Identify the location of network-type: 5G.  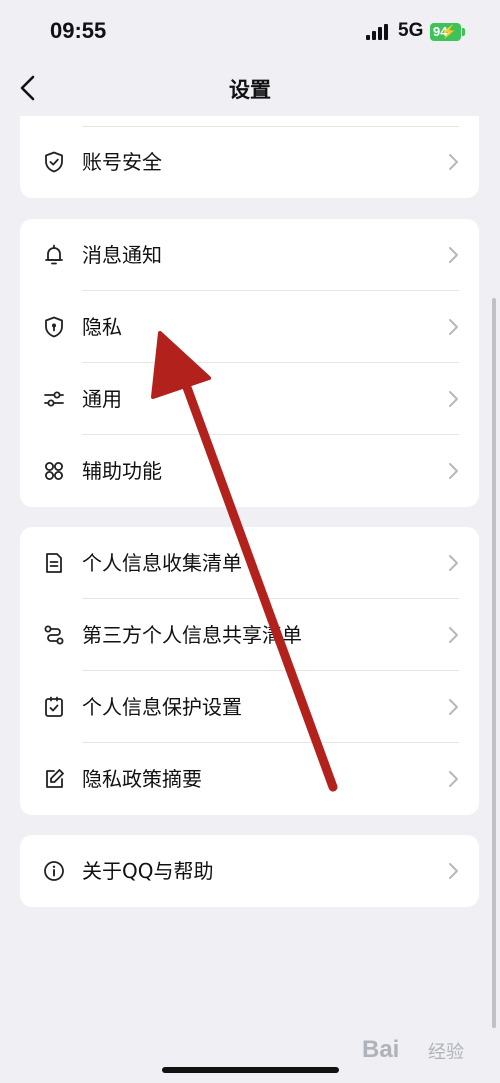
(411, 30).